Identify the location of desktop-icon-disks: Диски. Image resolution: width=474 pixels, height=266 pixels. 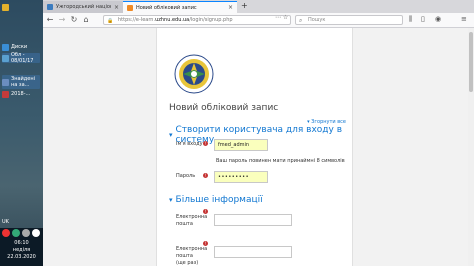
(21, 47).